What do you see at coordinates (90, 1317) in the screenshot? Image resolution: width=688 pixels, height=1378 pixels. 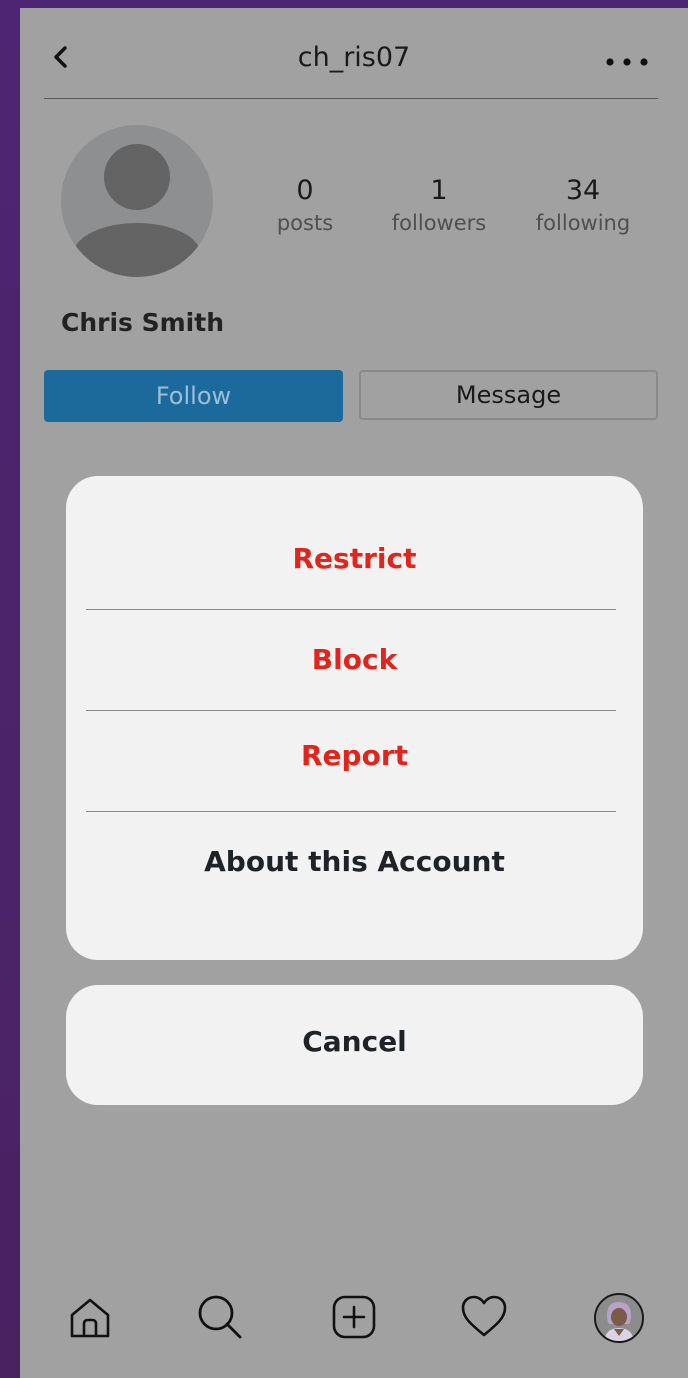 I see `home-icon` at bounding box center [90, 1317].